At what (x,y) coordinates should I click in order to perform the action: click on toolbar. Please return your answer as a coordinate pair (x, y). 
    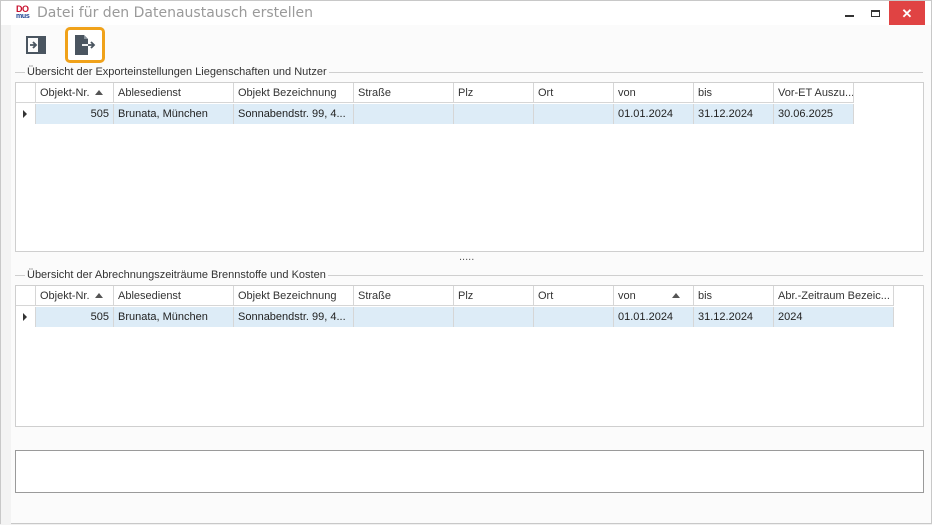
    Looking at the image, I should click on (469, 45).